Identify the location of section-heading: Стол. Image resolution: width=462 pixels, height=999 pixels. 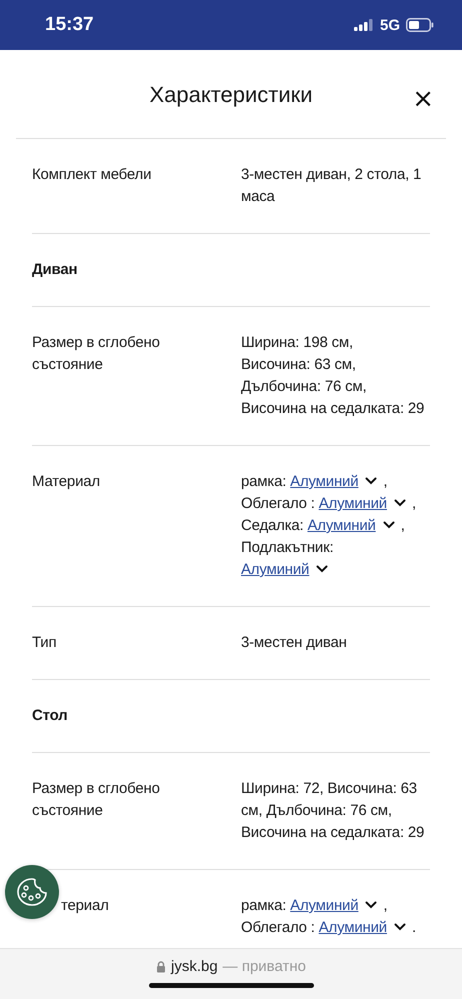
(50, 716).